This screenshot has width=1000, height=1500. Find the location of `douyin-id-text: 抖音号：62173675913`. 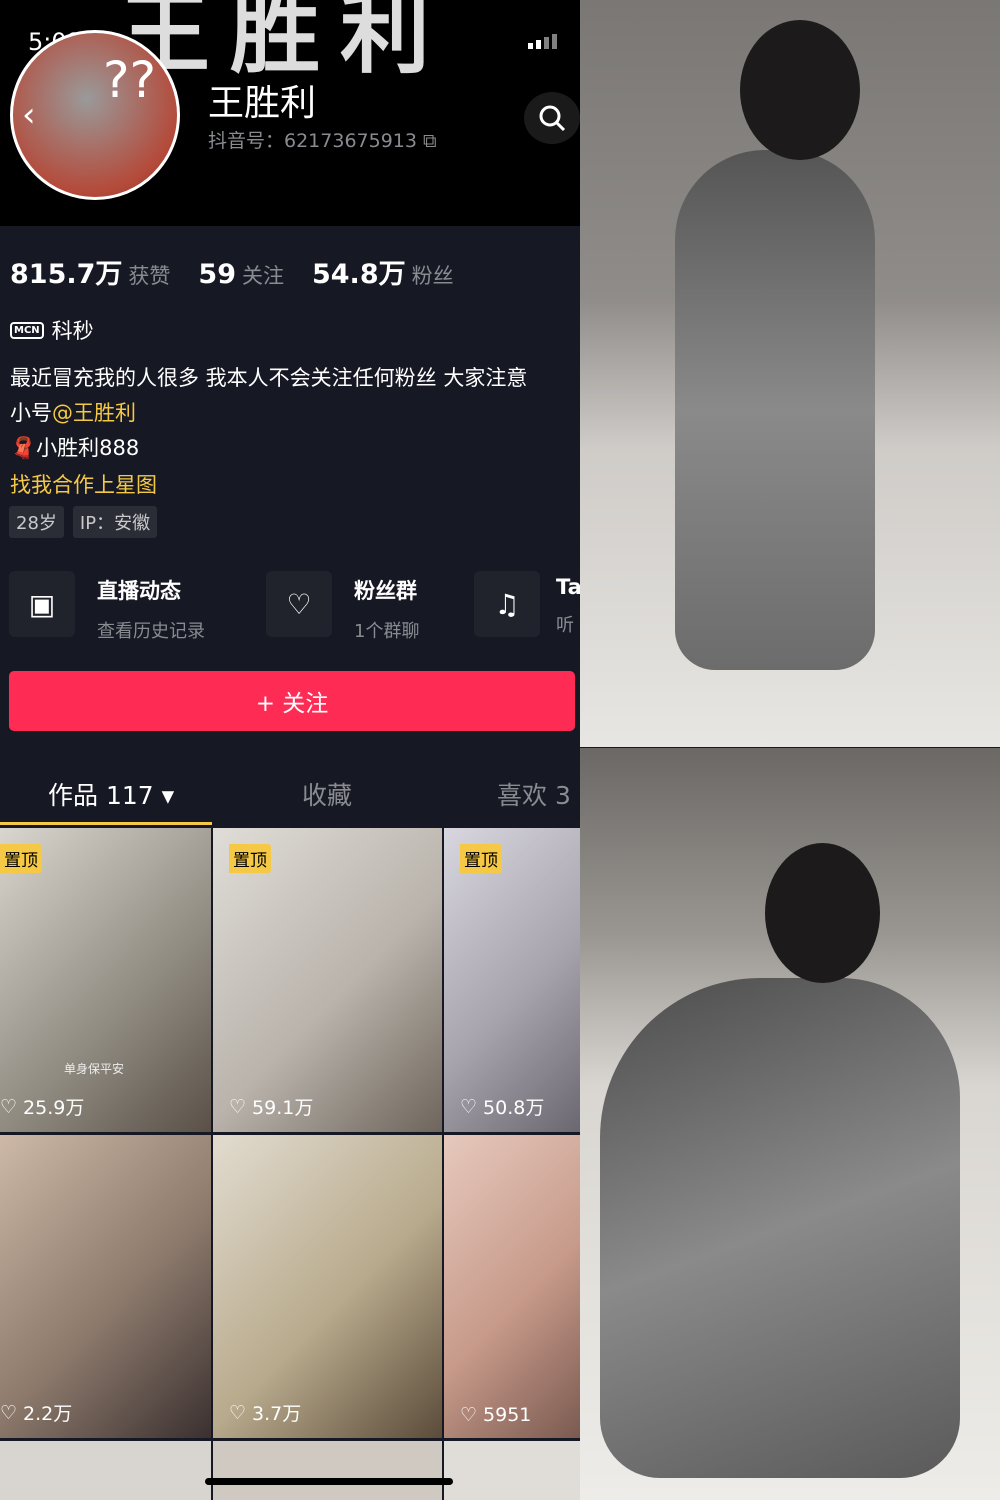

douyin-id-text: 抖音号：62173675913 is located at coordinates (312, 141).